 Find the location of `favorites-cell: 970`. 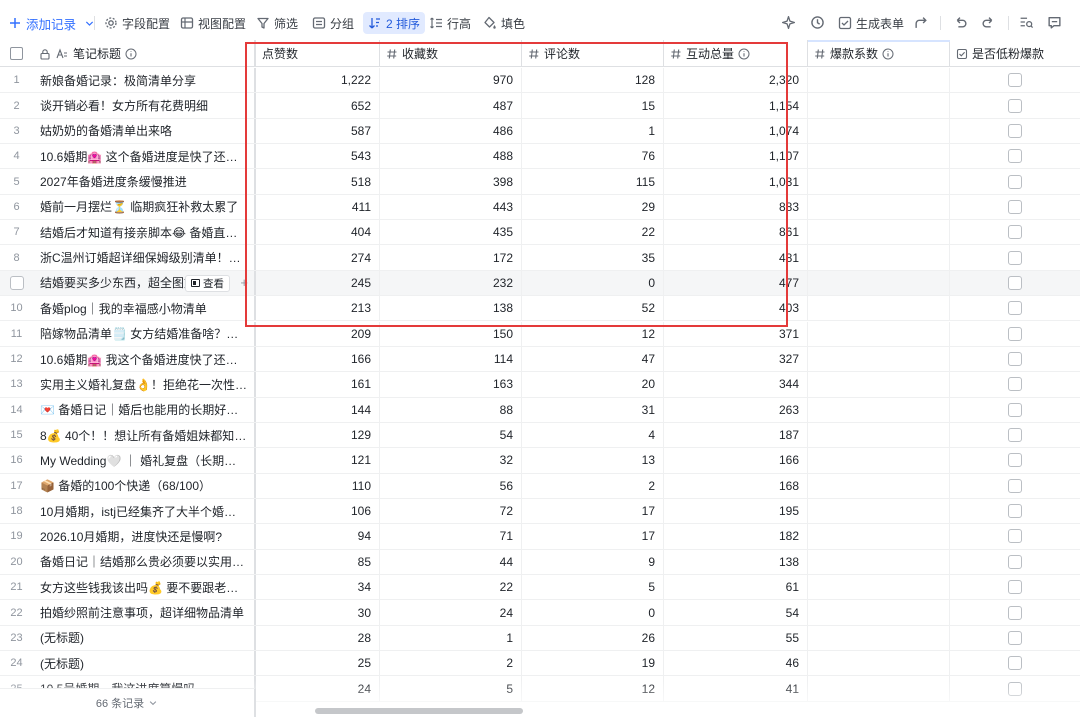

favorites-cell: 970 is located at coordinates (451, 80).